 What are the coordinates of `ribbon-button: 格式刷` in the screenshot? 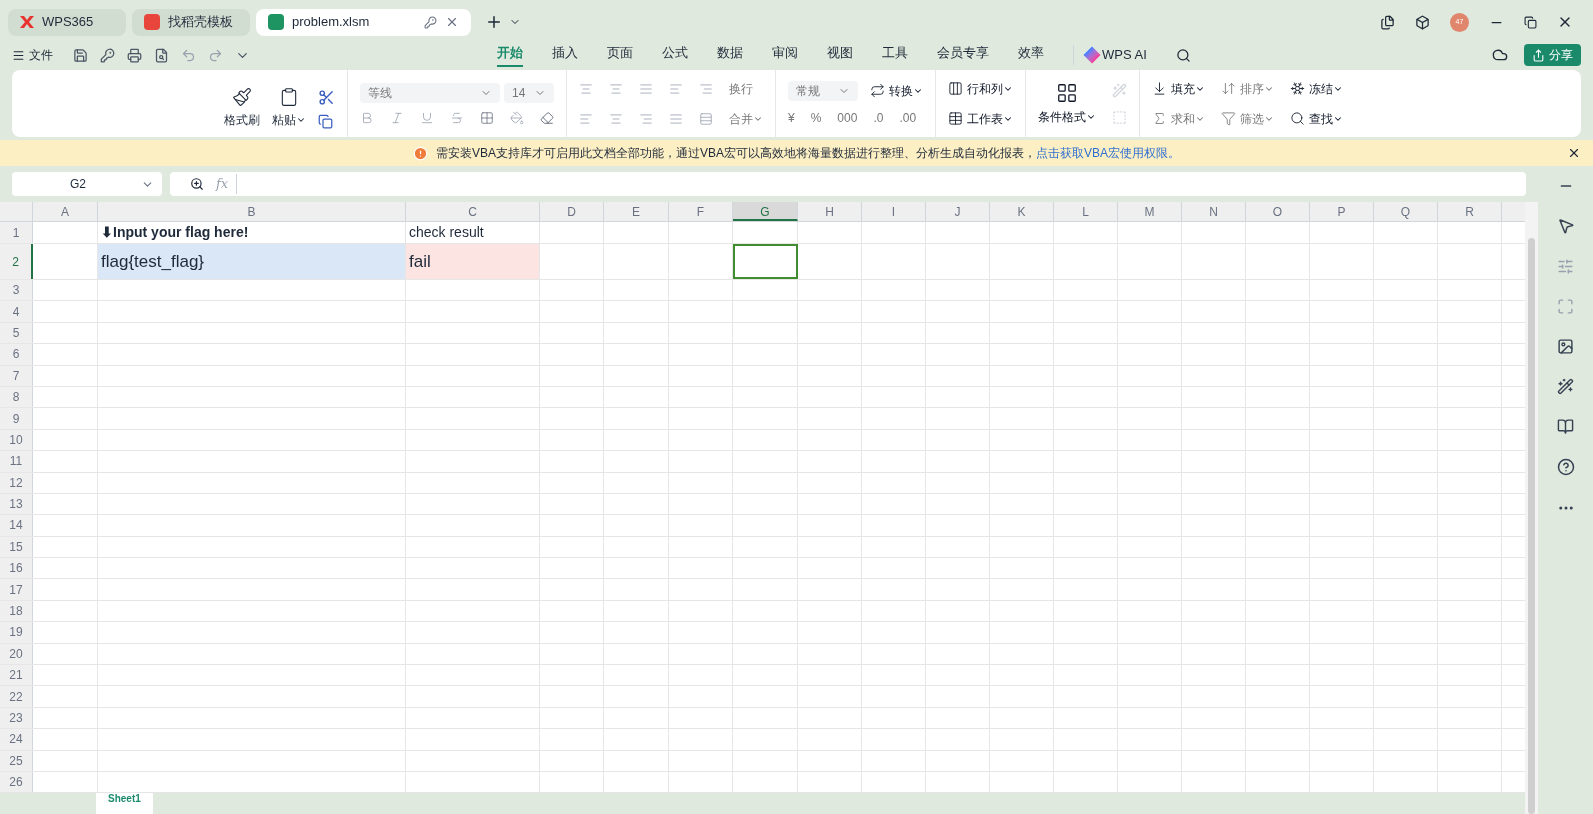 It's located at (242, 108).